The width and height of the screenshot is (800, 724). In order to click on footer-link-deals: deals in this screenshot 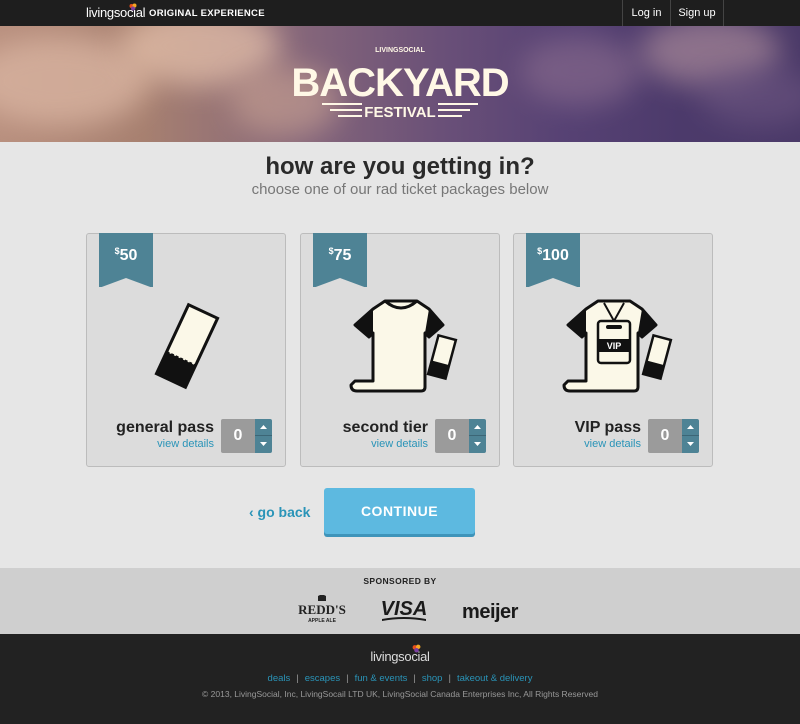, I will do `click(279, 678)`.